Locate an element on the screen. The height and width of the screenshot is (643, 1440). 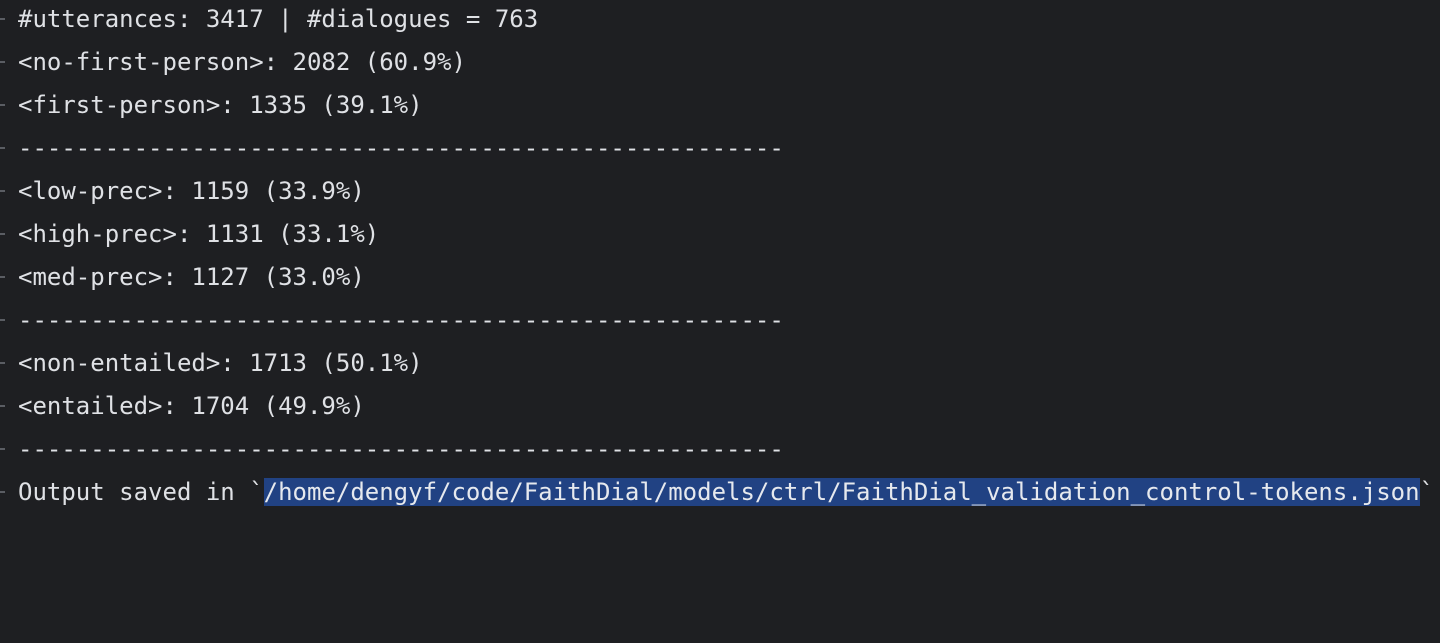
non-entailed-text: <non-entailed>: 1713 (50.1%) is located at coordinates (220, 363).